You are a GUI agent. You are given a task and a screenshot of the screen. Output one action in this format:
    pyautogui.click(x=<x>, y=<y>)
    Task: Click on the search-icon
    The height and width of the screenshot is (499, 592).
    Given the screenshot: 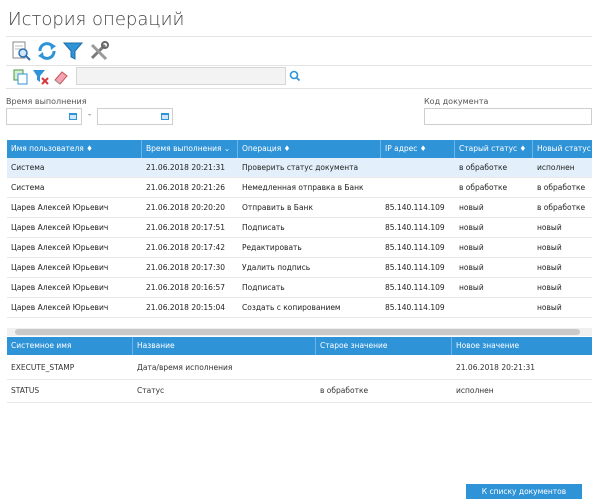 What is the action you would take?
    pyautogui.click(x=295, y=76)
    